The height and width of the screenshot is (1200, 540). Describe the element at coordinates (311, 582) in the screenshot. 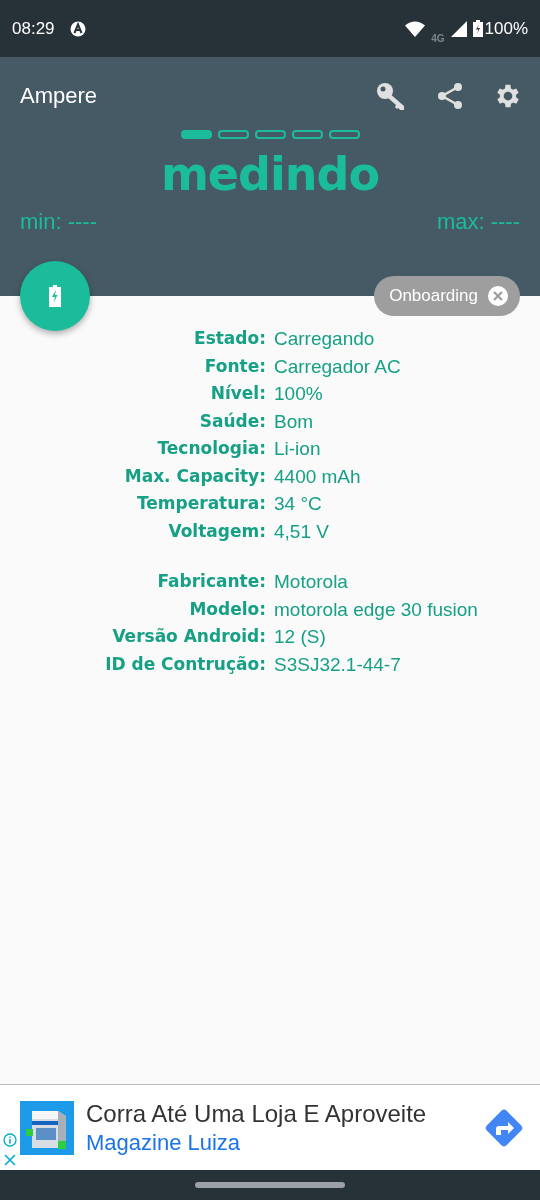

I see `info-value: Motorola` at that location.